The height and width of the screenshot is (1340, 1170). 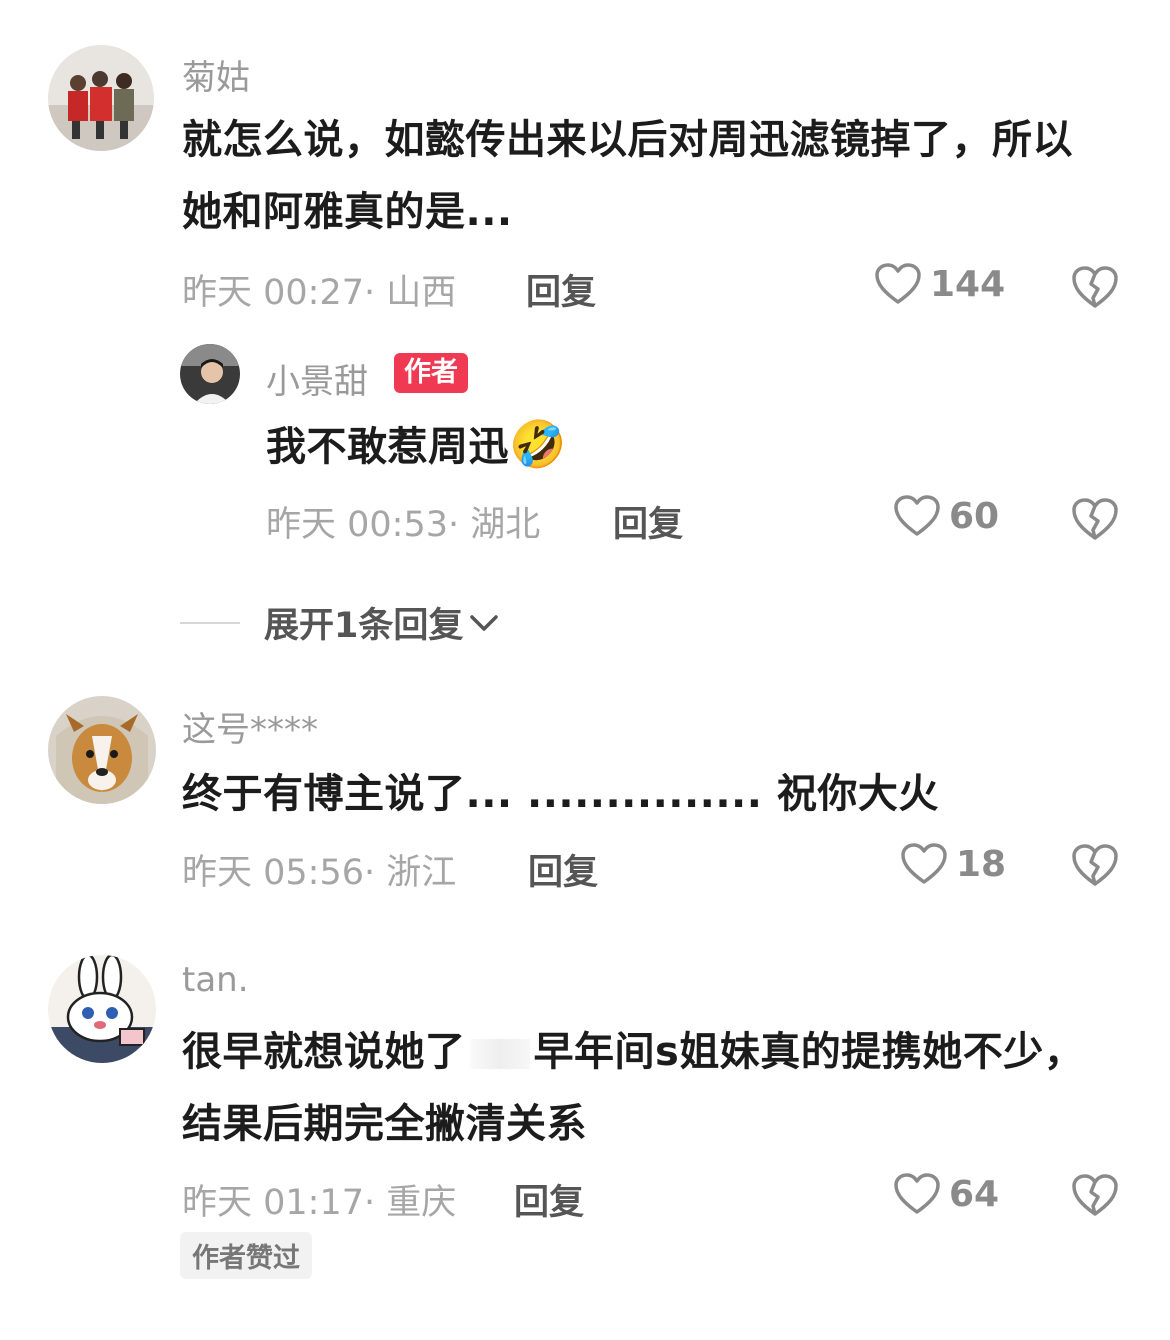 What do you see at coordinates (538, 444) in the screenshot?
I see `rolling-laughing-emoji: 🤣` at bounding box center [538, 444].